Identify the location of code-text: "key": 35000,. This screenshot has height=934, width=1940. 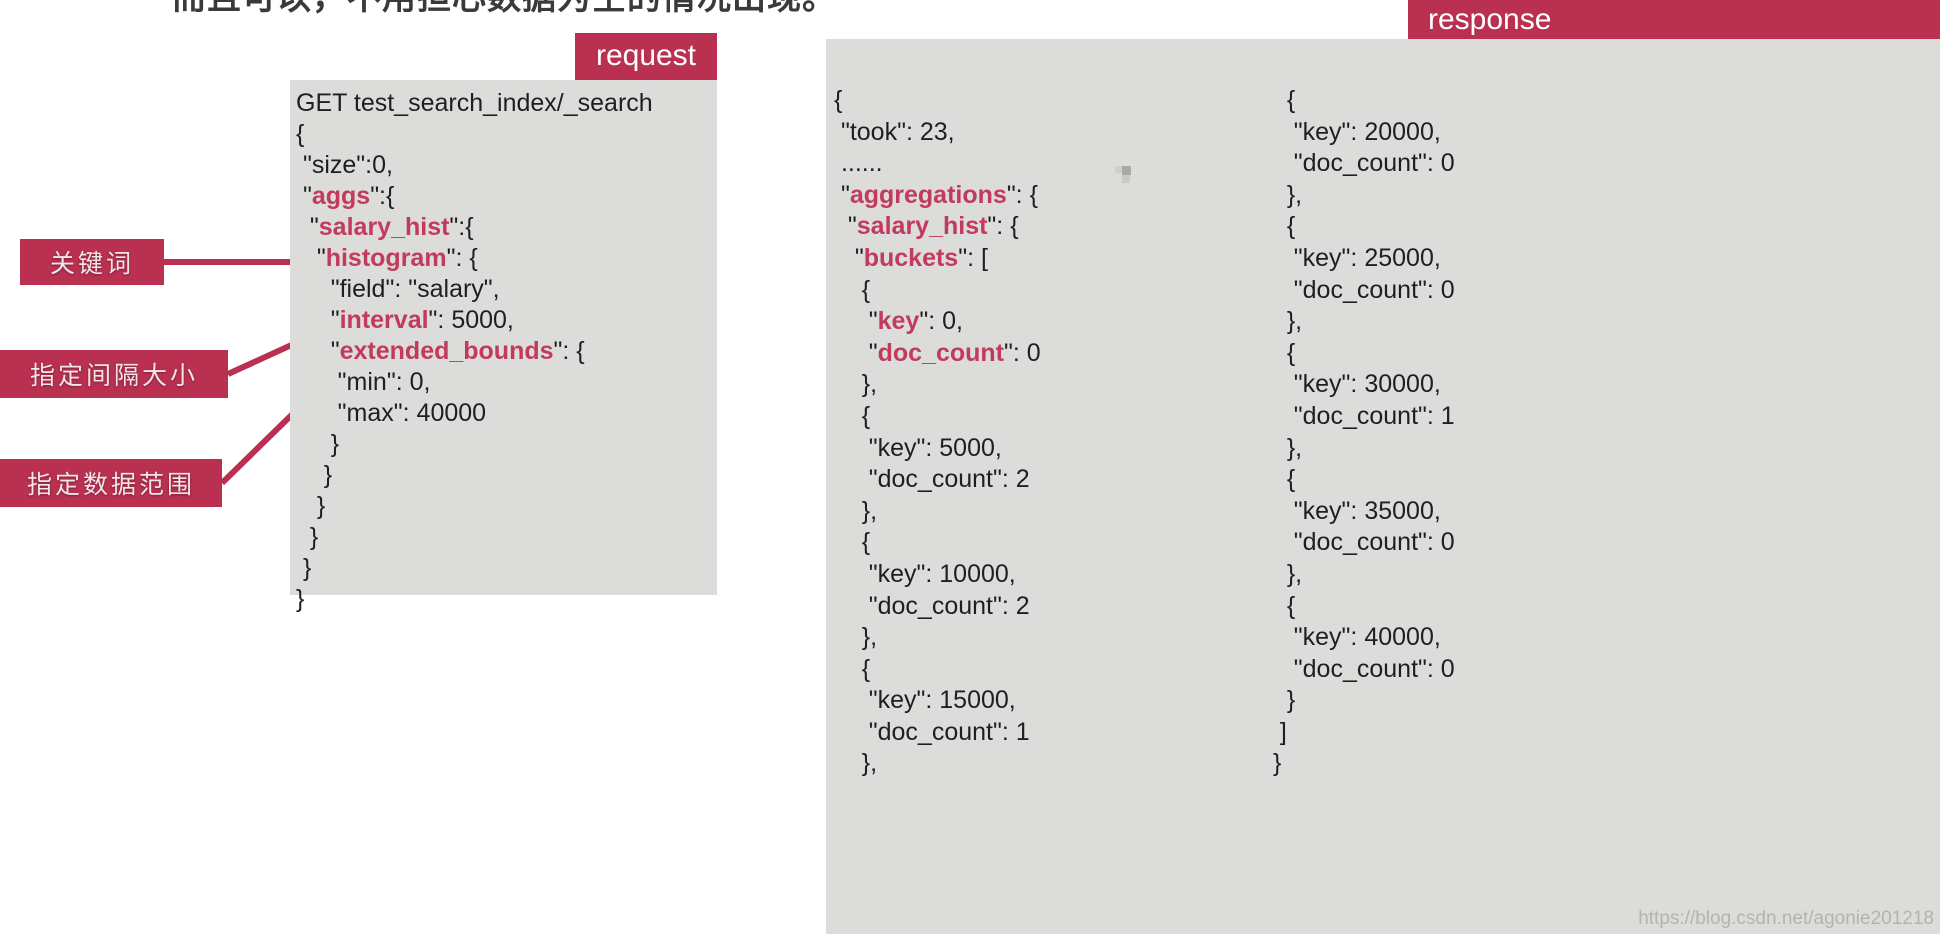
(1353, 510).